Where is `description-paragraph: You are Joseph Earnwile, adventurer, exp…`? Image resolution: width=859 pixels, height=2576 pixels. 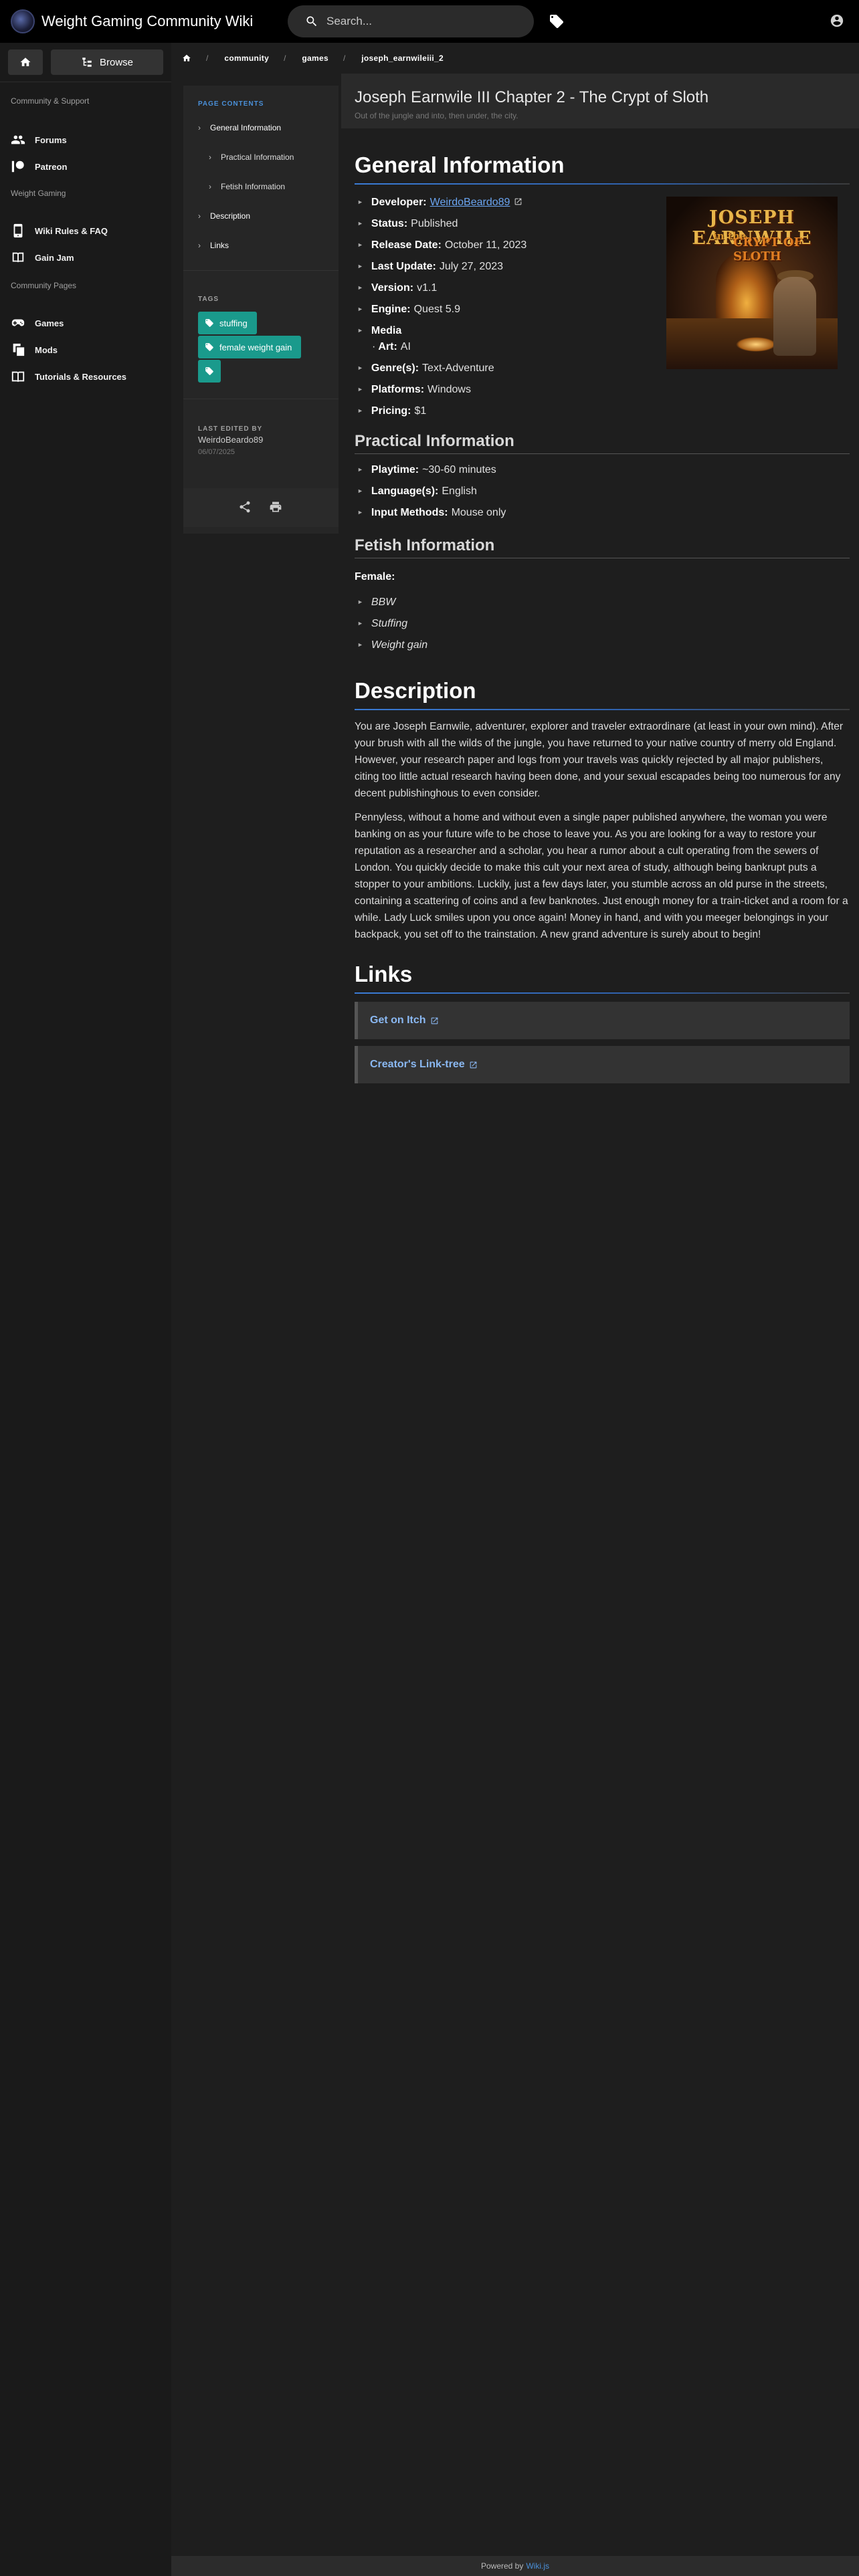
description-paragraph: You are Joseph Earnwile, adventurer, exp… is located at coordinates (600, 760).